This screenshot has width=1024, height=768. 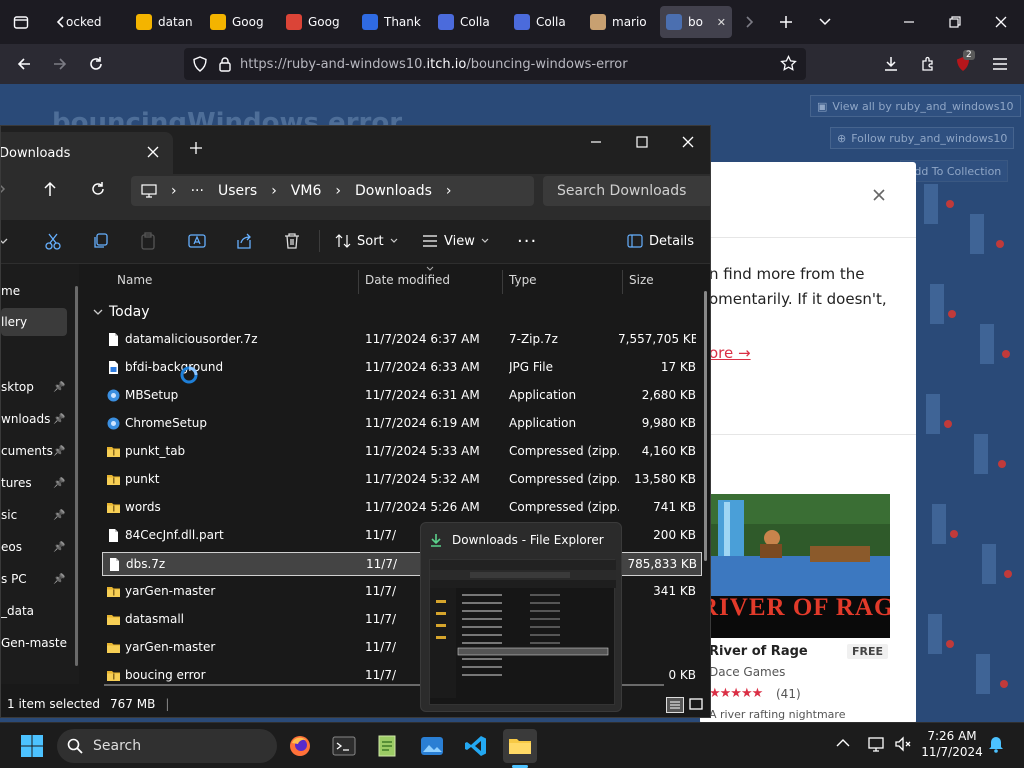 What do you see at coordinates (909, 22) in the screenshot?
I see `minimize-icon` at bounding box center [909, 22].